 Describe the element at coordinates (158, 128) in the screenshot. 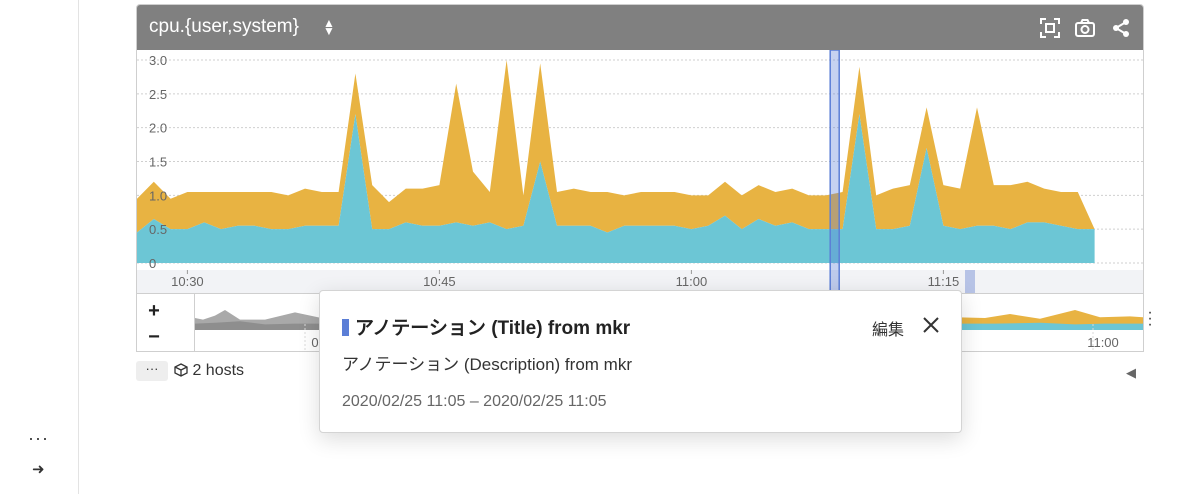

I see `y-tick-label: 2.0` at that location.